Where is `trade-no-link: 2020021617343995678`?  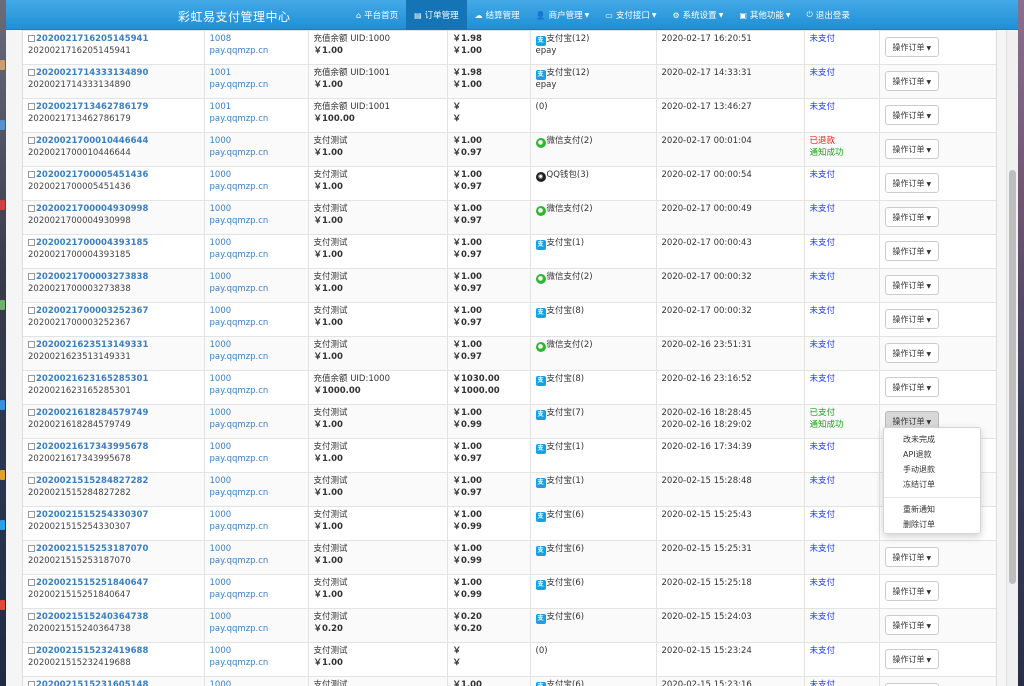
trade-no-link: 2020021617343995678 is located at coordinates (92, 447).